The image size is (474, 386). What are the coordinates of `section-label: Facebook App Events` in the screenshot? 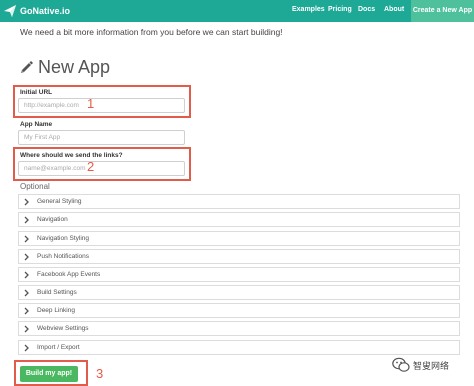 It's located at (69, 274).